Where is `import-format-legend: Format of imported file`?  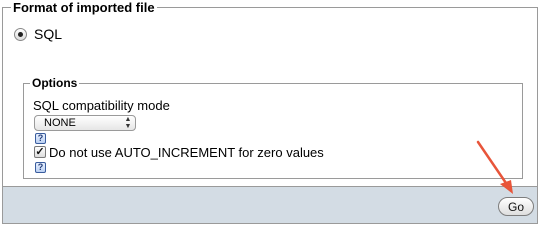
import-format-legend: Format of imported file is located at coordinates (84, 7).